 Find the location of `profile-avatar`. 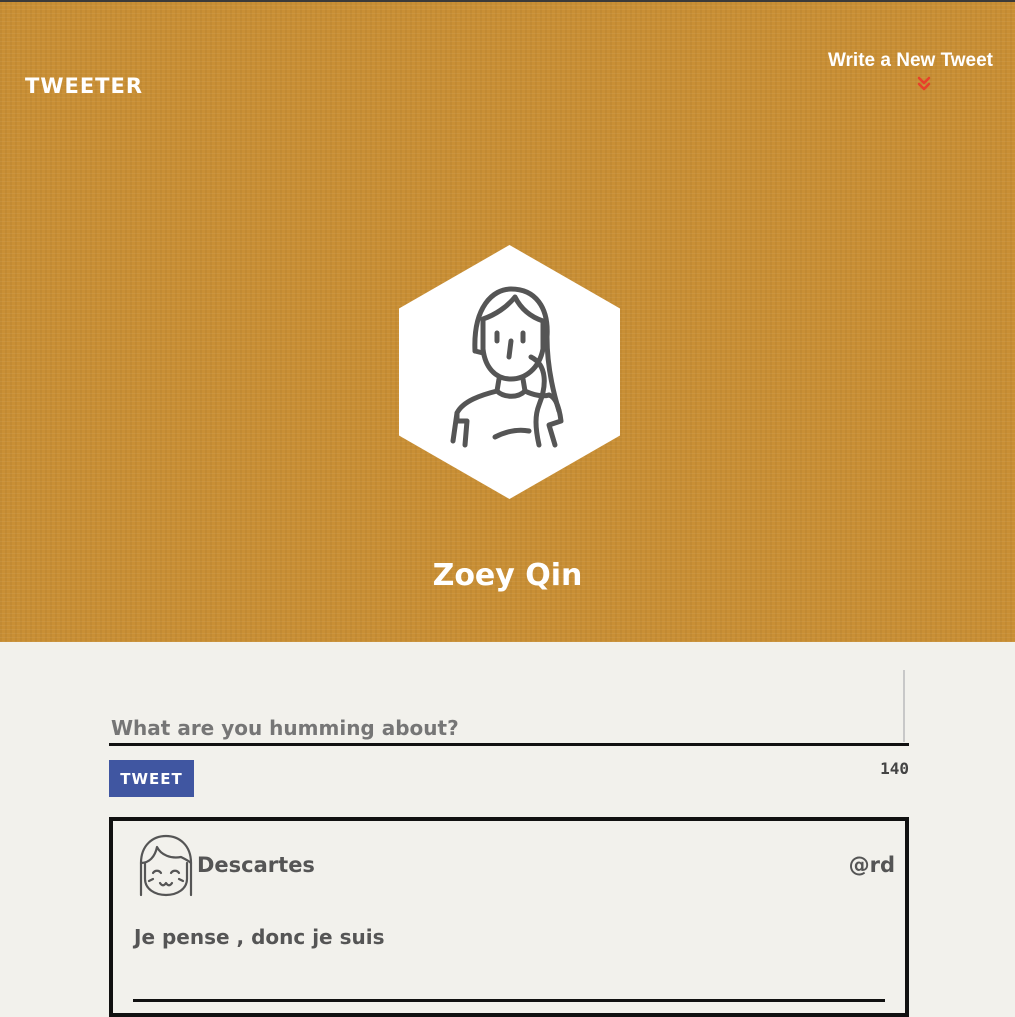

profile-avatar is located at coordinates (509, 372).